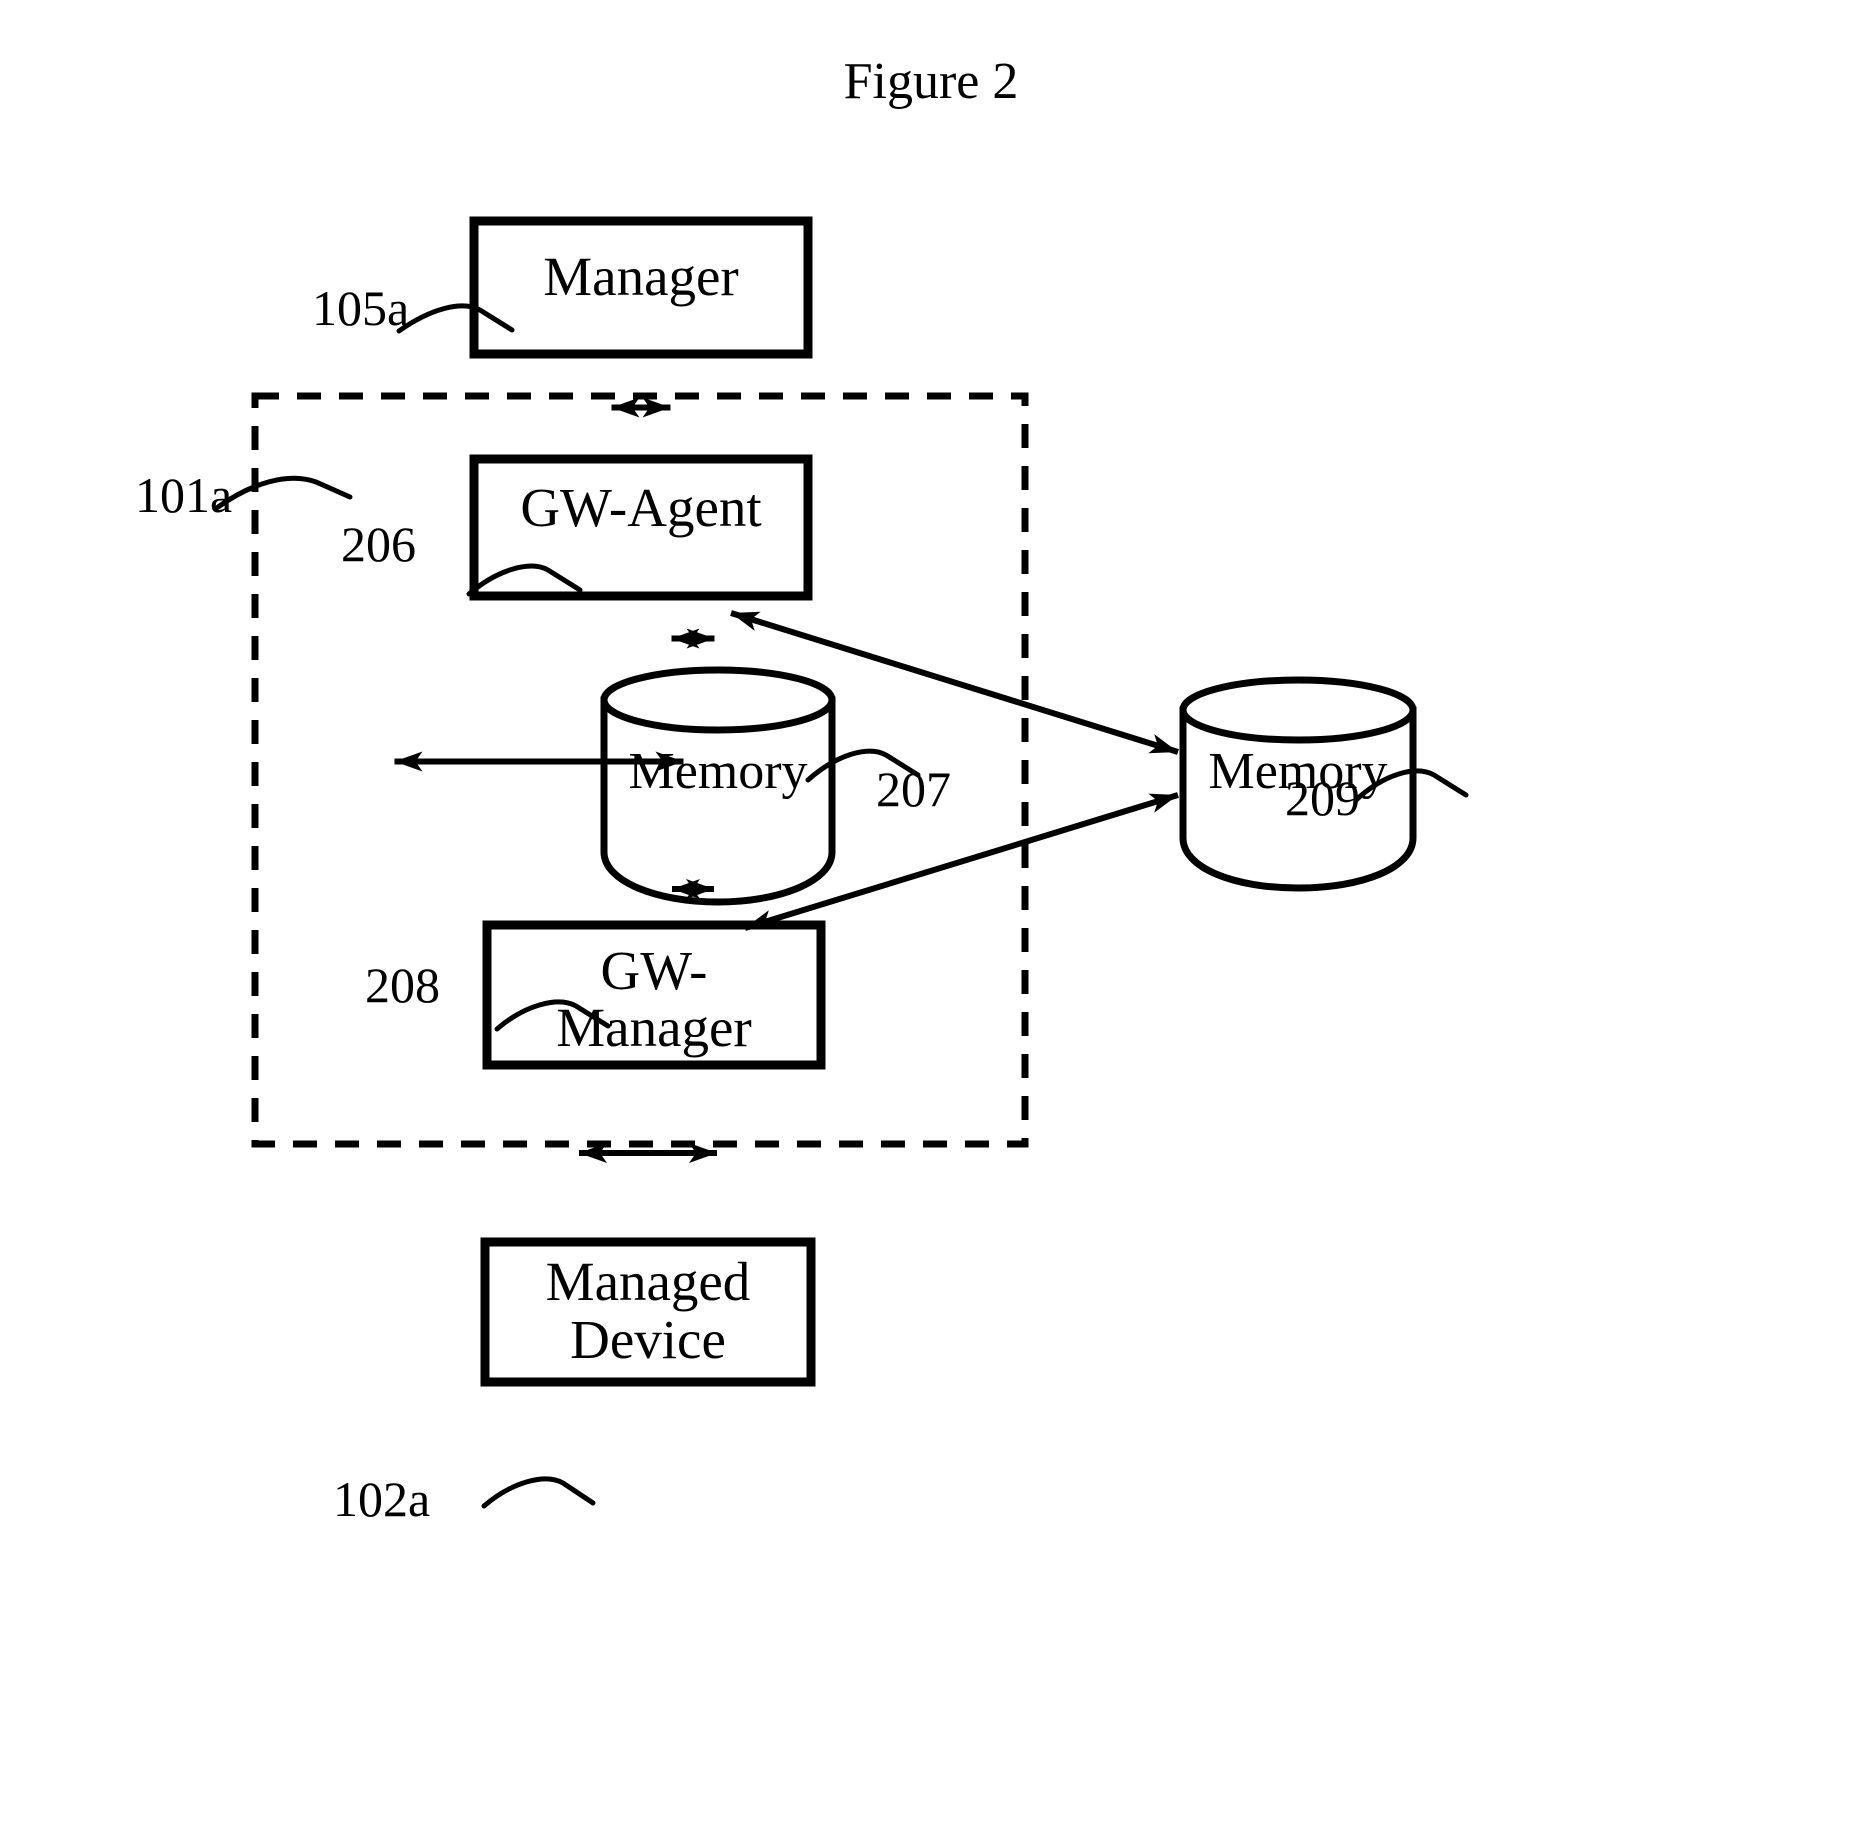  I want to click on ref-number-206: 206, so click(378, 544).